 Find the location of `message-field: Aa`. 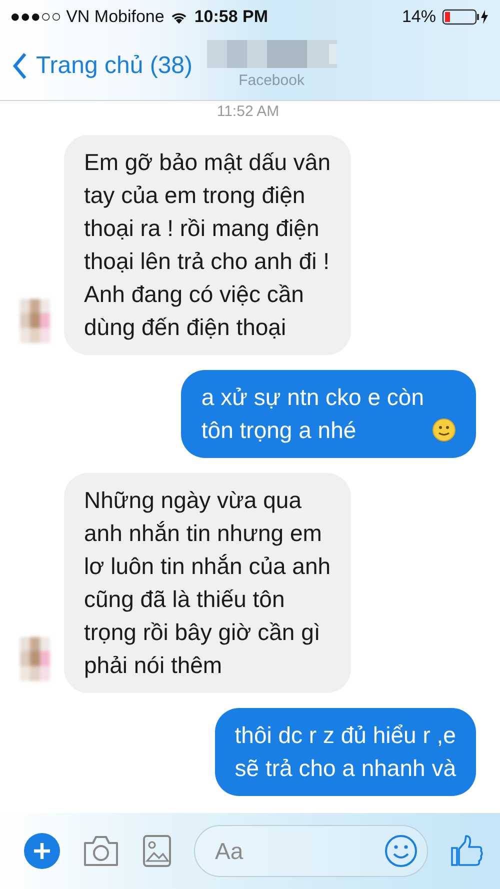

message-field: Aa is located at coordinates (311, 851).